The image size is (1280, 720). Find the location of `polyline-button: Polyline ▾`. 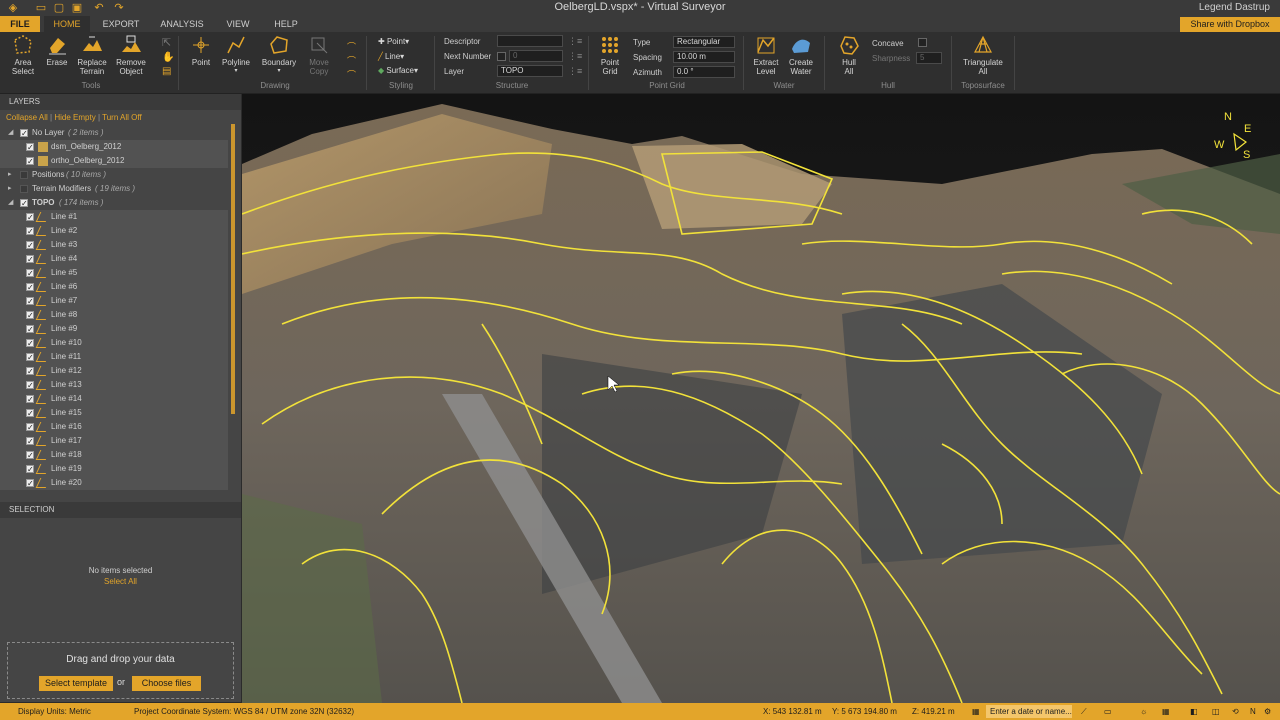

polyline-button: Polyline ▾ is located at coordinates (236, 55).